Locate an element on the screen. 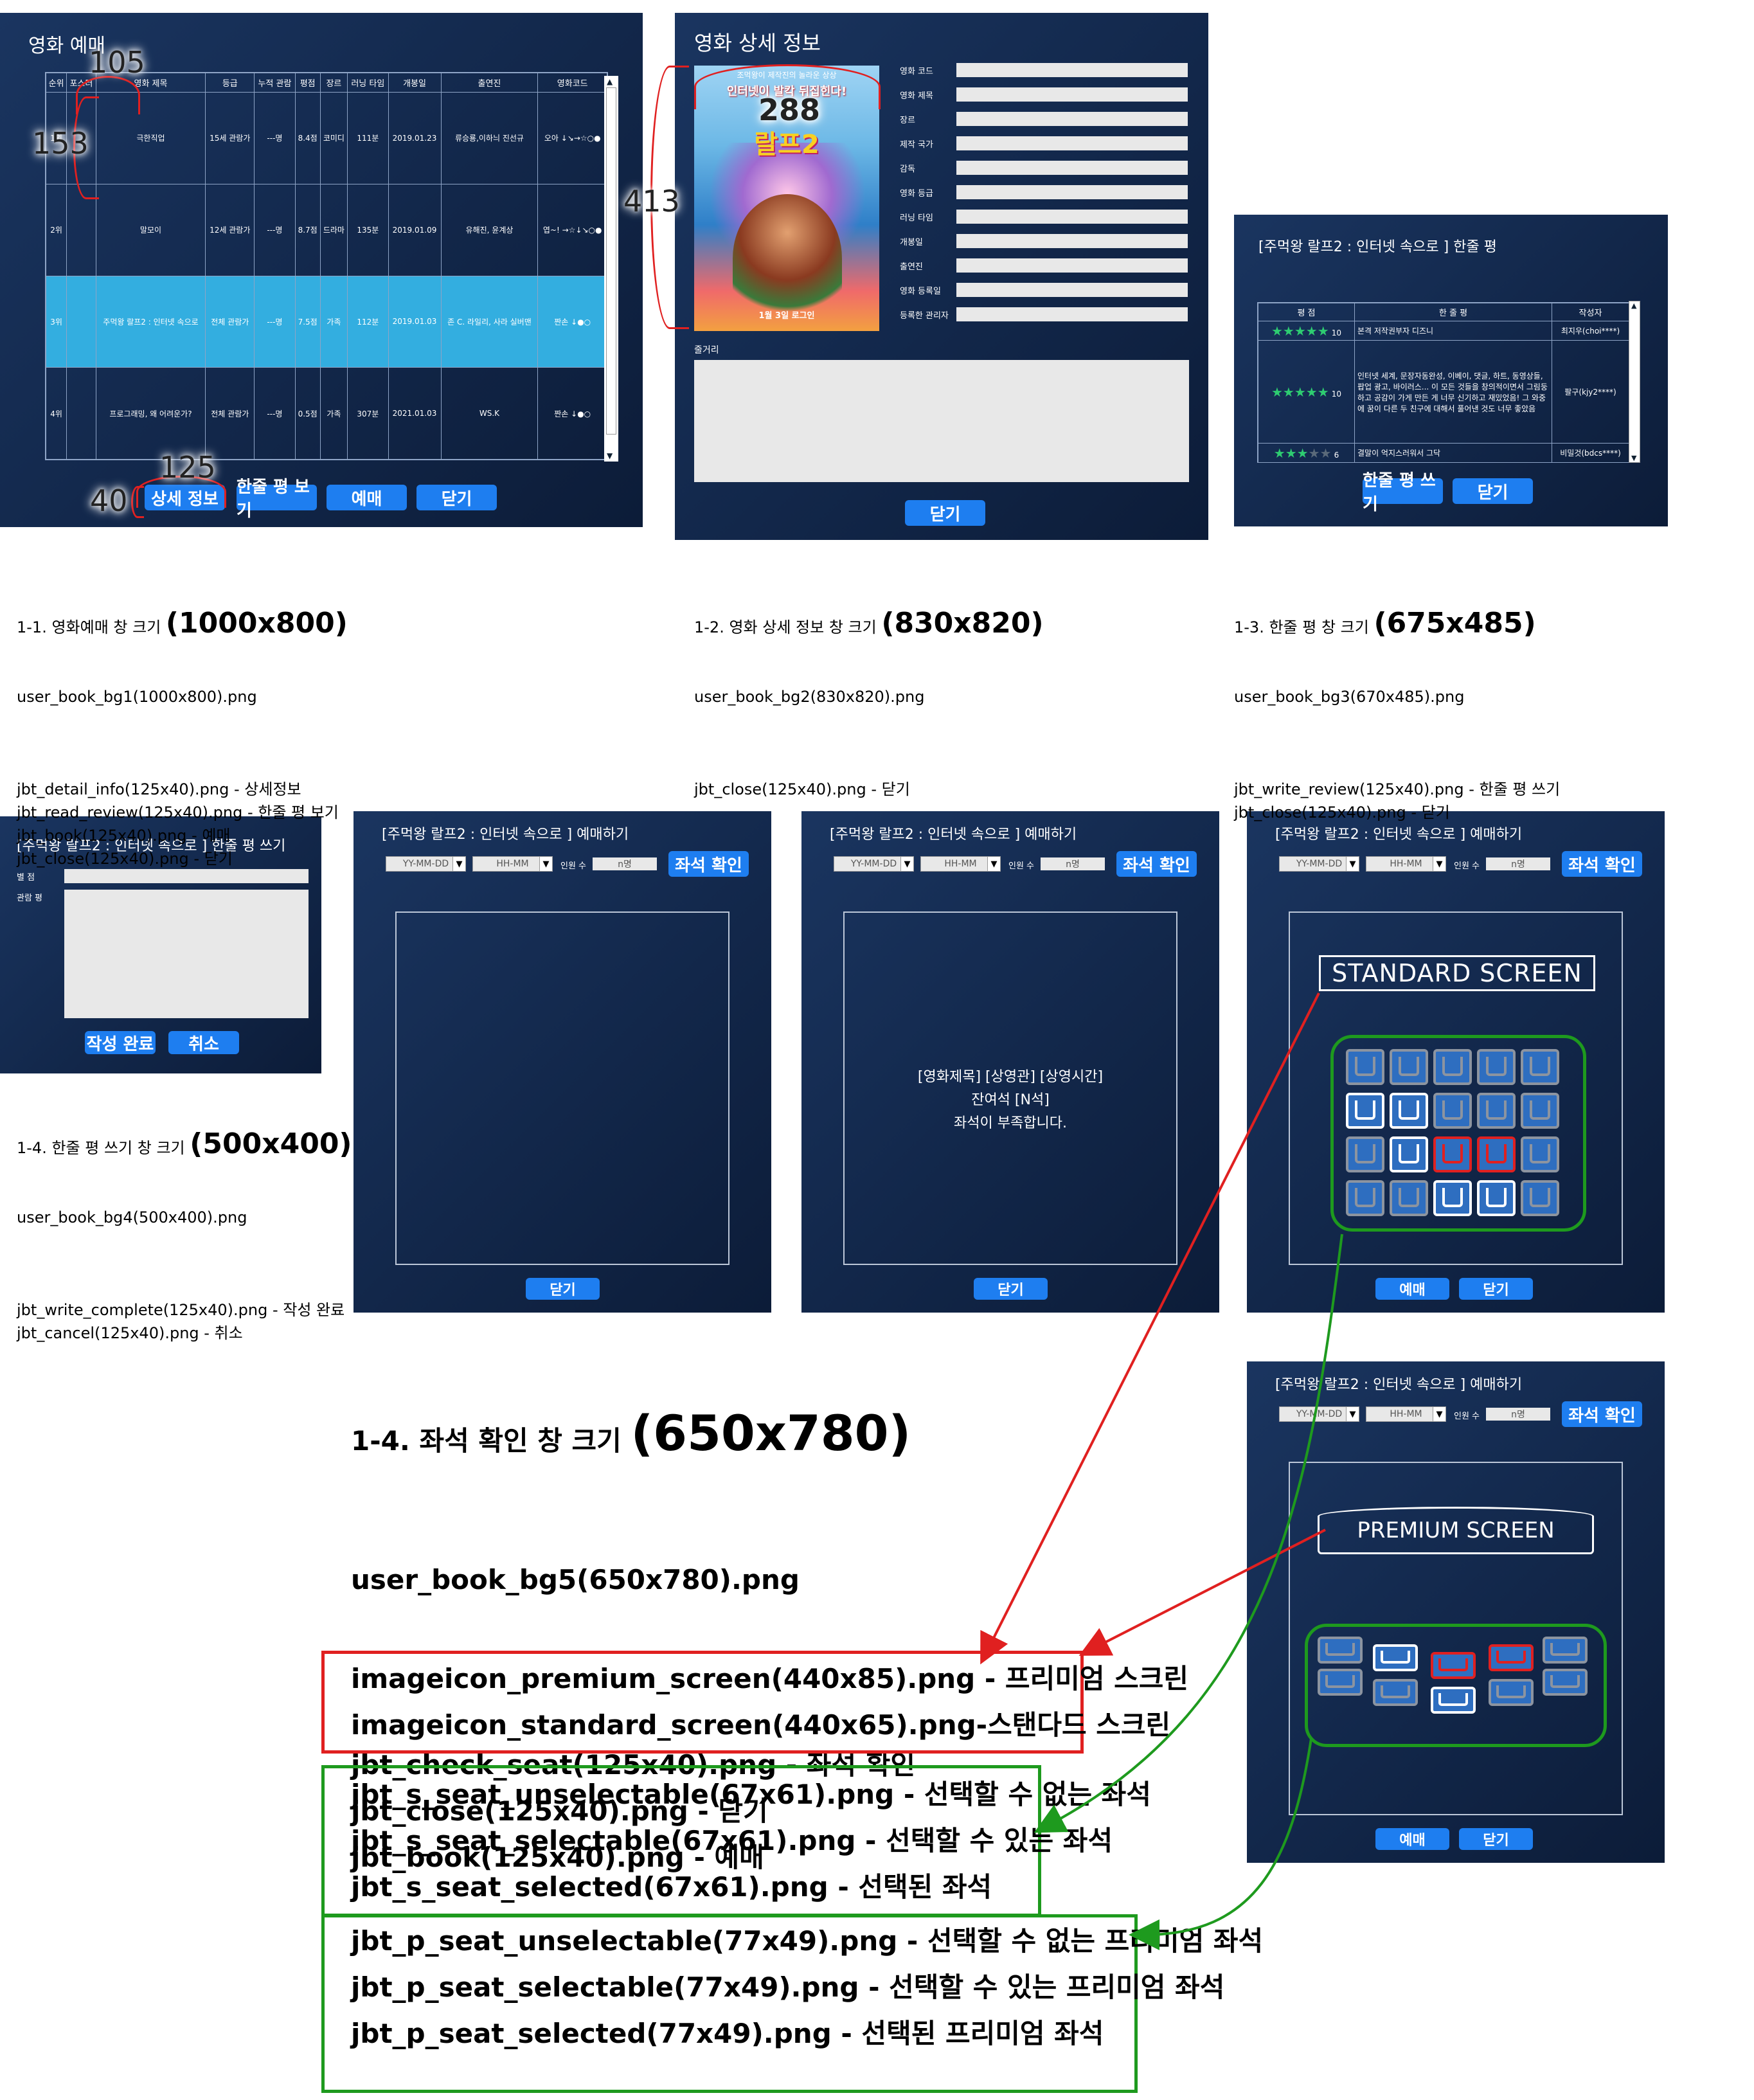  arrow-premium-seats is located at coordinates (1220, 1844).